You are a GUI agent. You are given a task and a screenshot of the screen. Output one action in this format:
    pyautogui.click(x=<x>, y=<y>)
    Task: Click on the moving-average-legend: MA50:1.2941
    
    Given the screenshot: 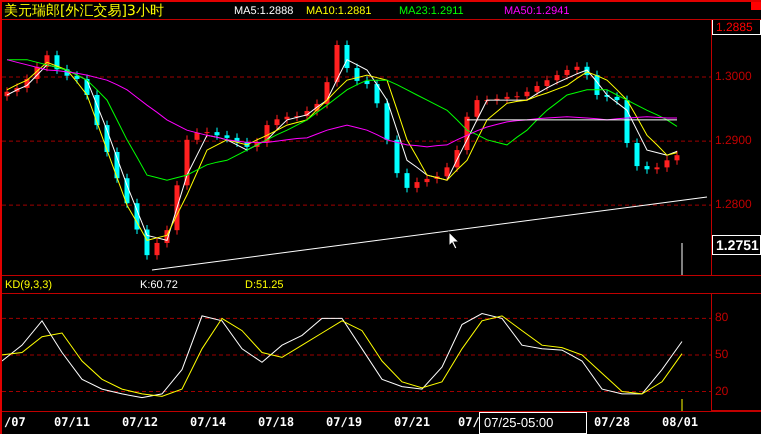 What is the action you would take?
    pyautogui.click(x=537, y=10)
    